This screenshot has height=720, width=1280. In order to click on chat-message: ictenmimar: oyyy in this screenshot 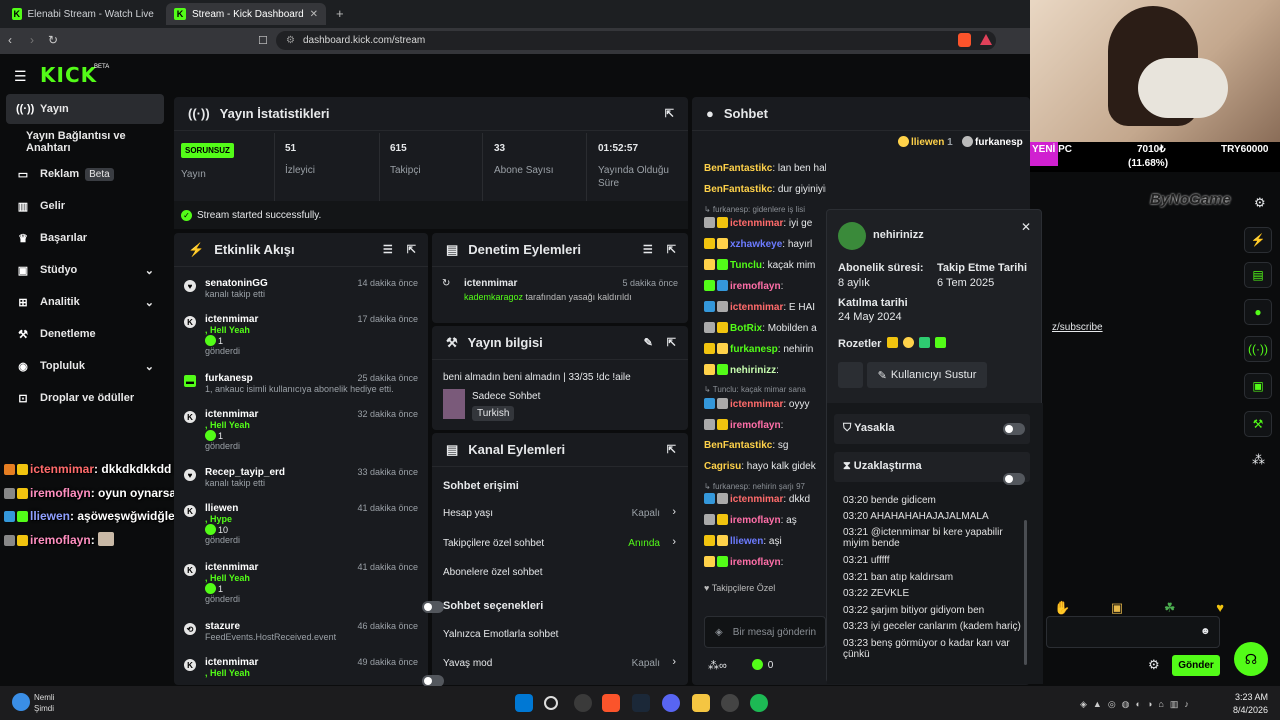, I will do `click(765, 405)`.